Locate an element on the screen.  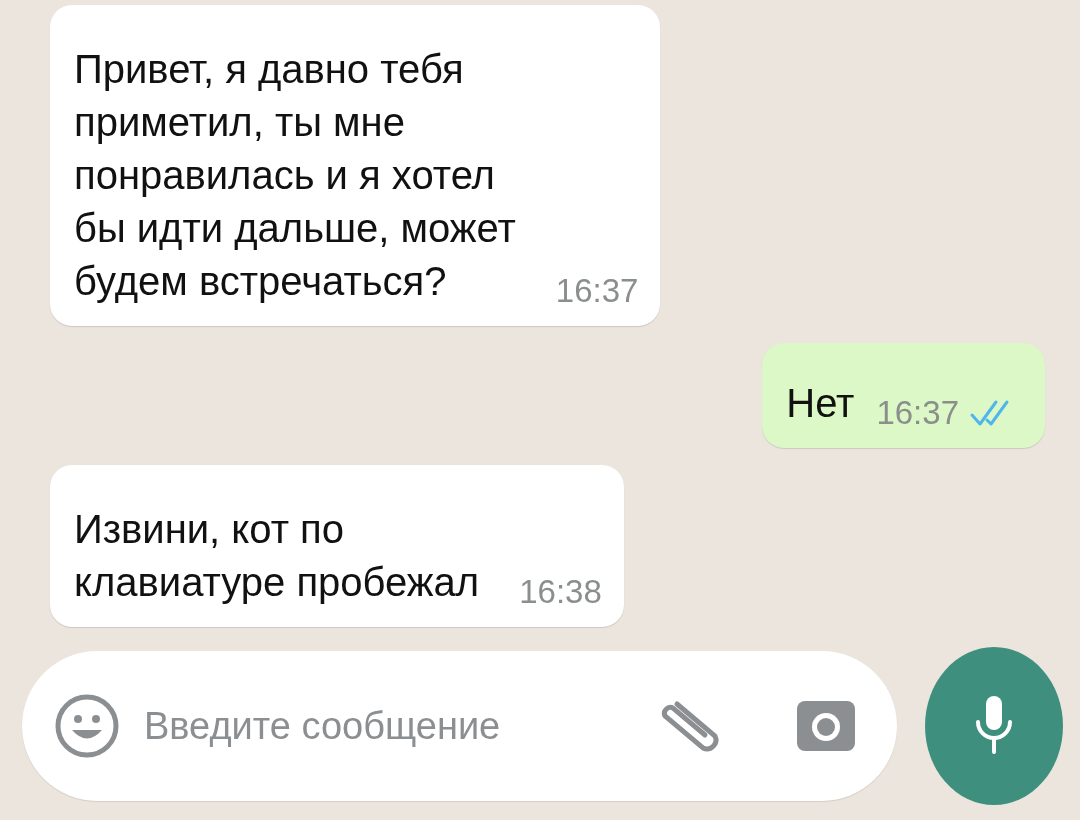
smiley-icon is located at coordinates (87, 726).